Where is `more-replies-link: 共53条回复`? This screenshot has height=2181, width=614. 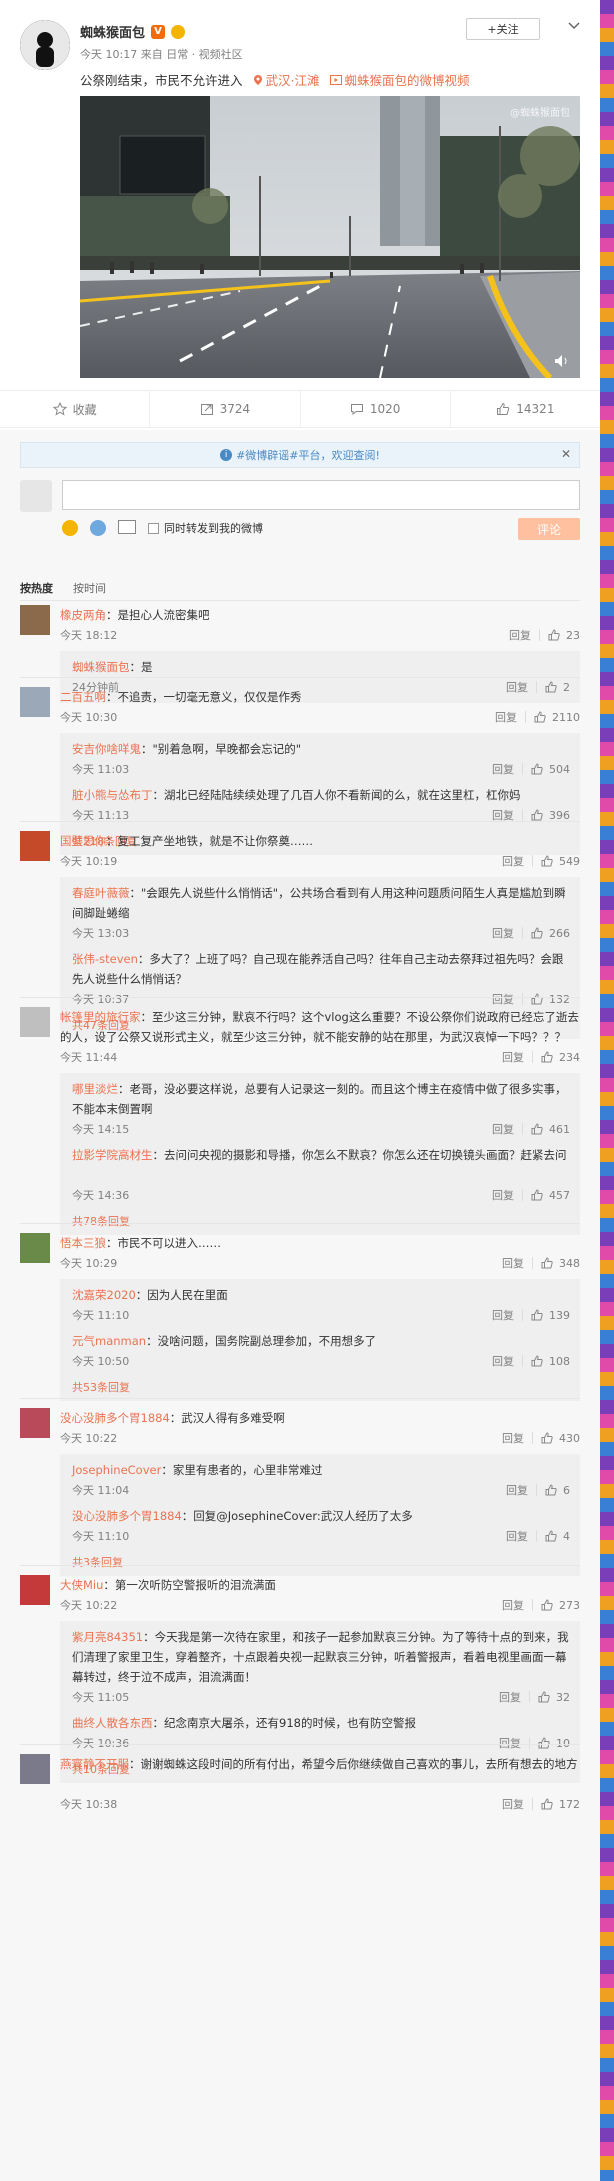 more-replies-link: 共53条回复 is located at coordinates (101, 1387).